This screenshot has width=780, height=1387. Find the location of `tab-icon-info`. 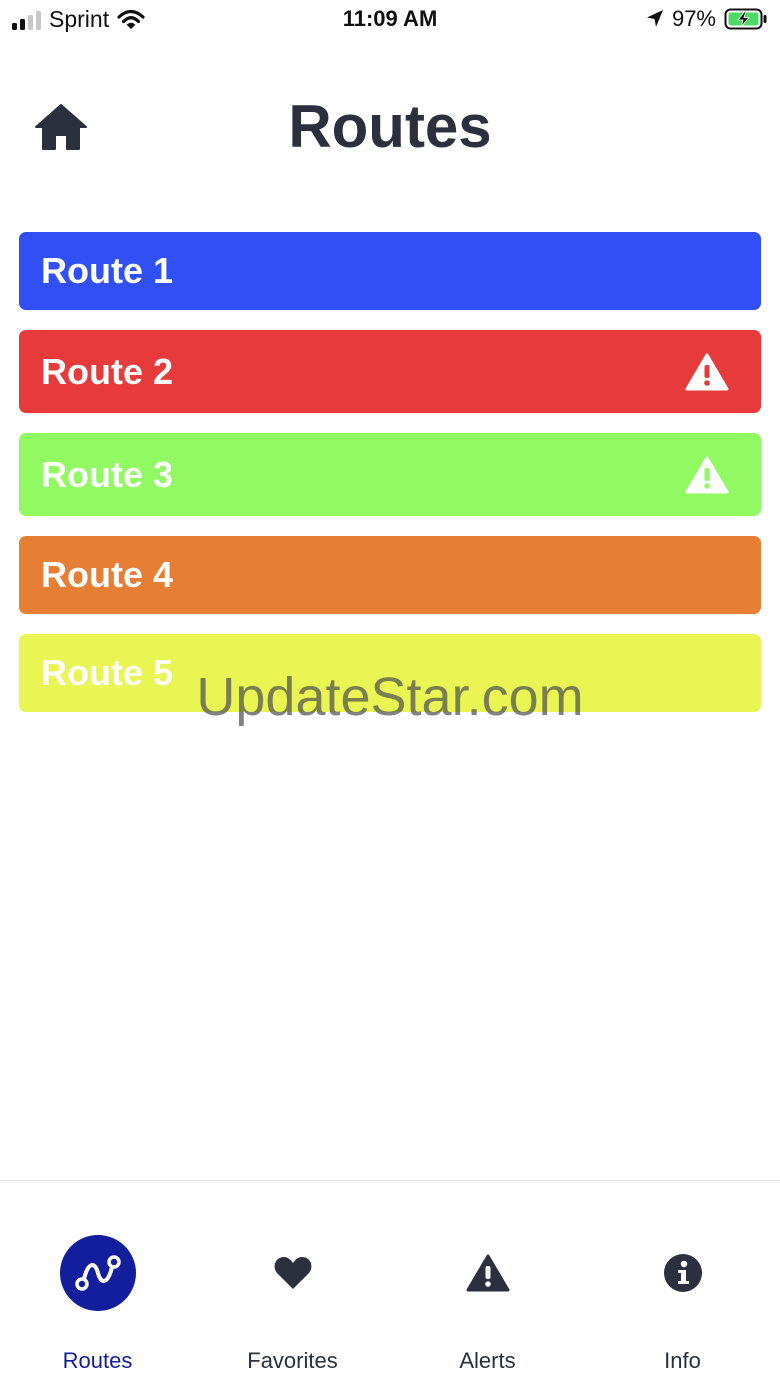

tab-icon-info is located at coordinates (683, 1273).